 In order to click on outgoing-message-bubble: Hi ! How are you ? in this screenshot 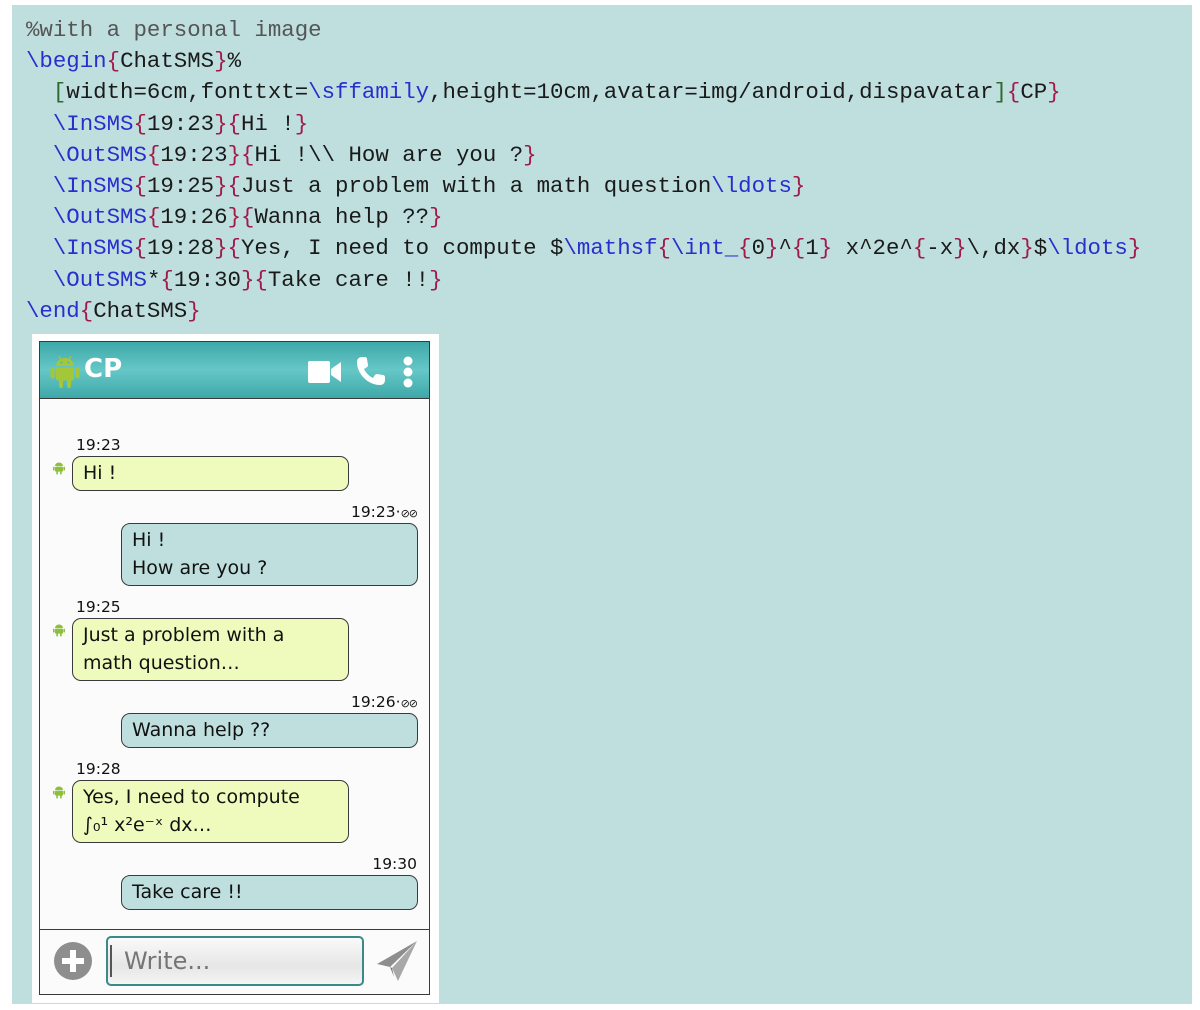, I will do `click(269, 554)`.